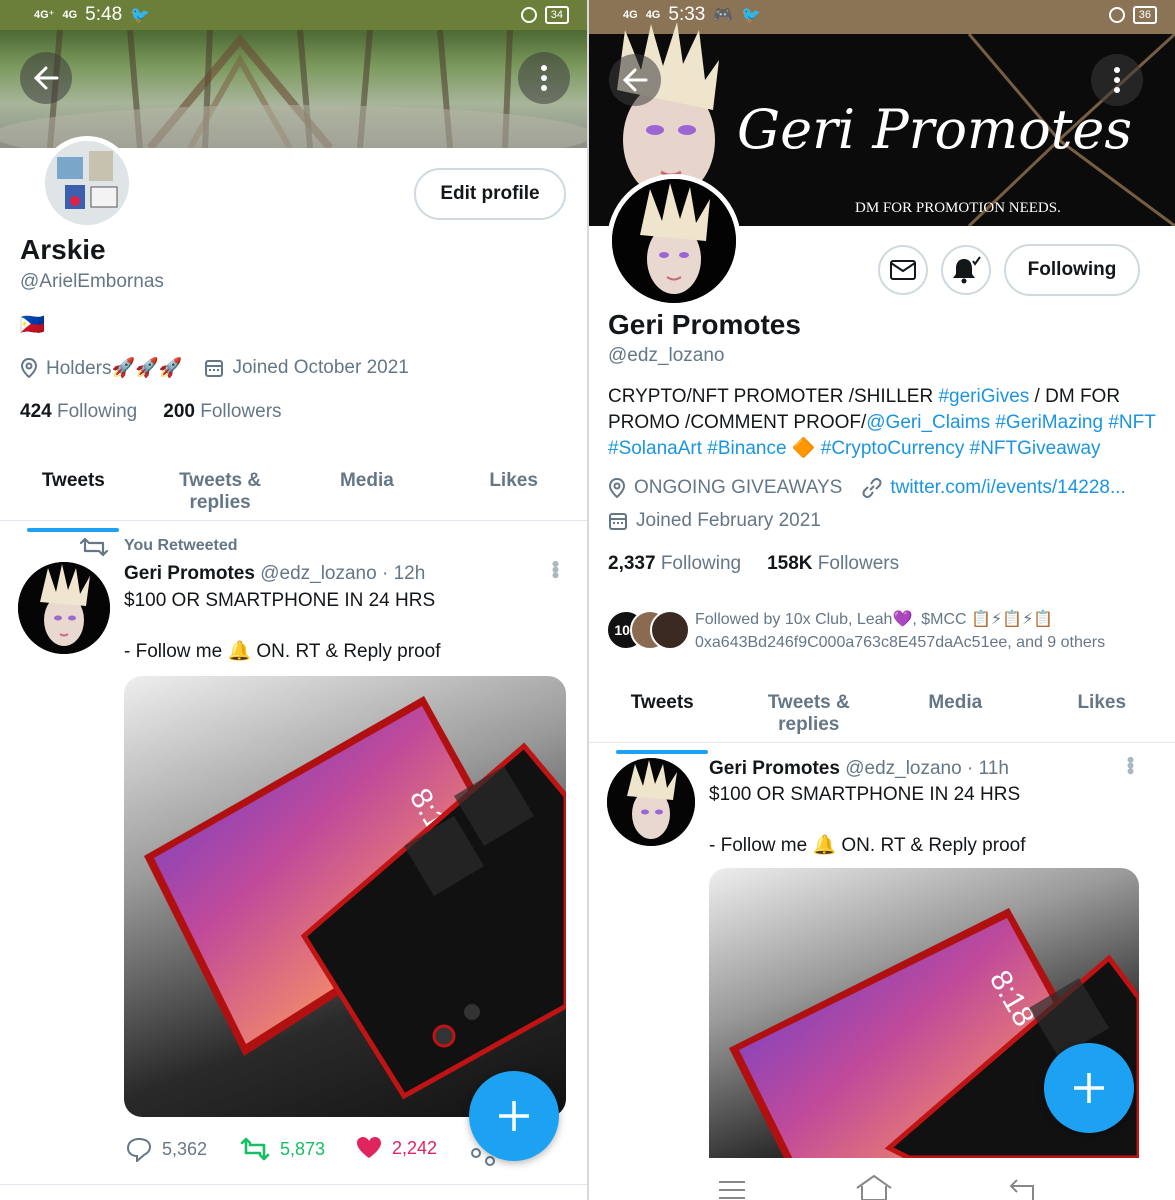  Describe the element at coordinates (556, 15) in the screenshot. I see `battery-icon: 34` at that location.